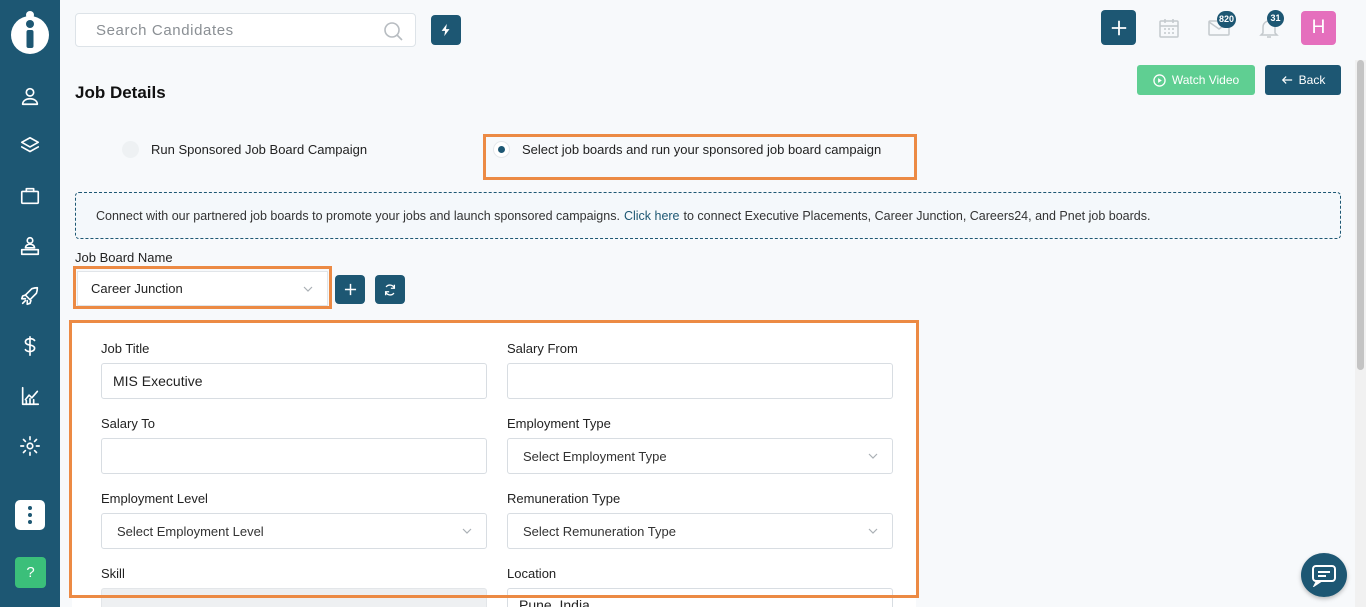 The width and height of the screenshot is (1366, 607). What do you see at coordinates (1360, 215) in the screenshot?
I see `scrollbar-thumb` at bounding box center [1360, 215].